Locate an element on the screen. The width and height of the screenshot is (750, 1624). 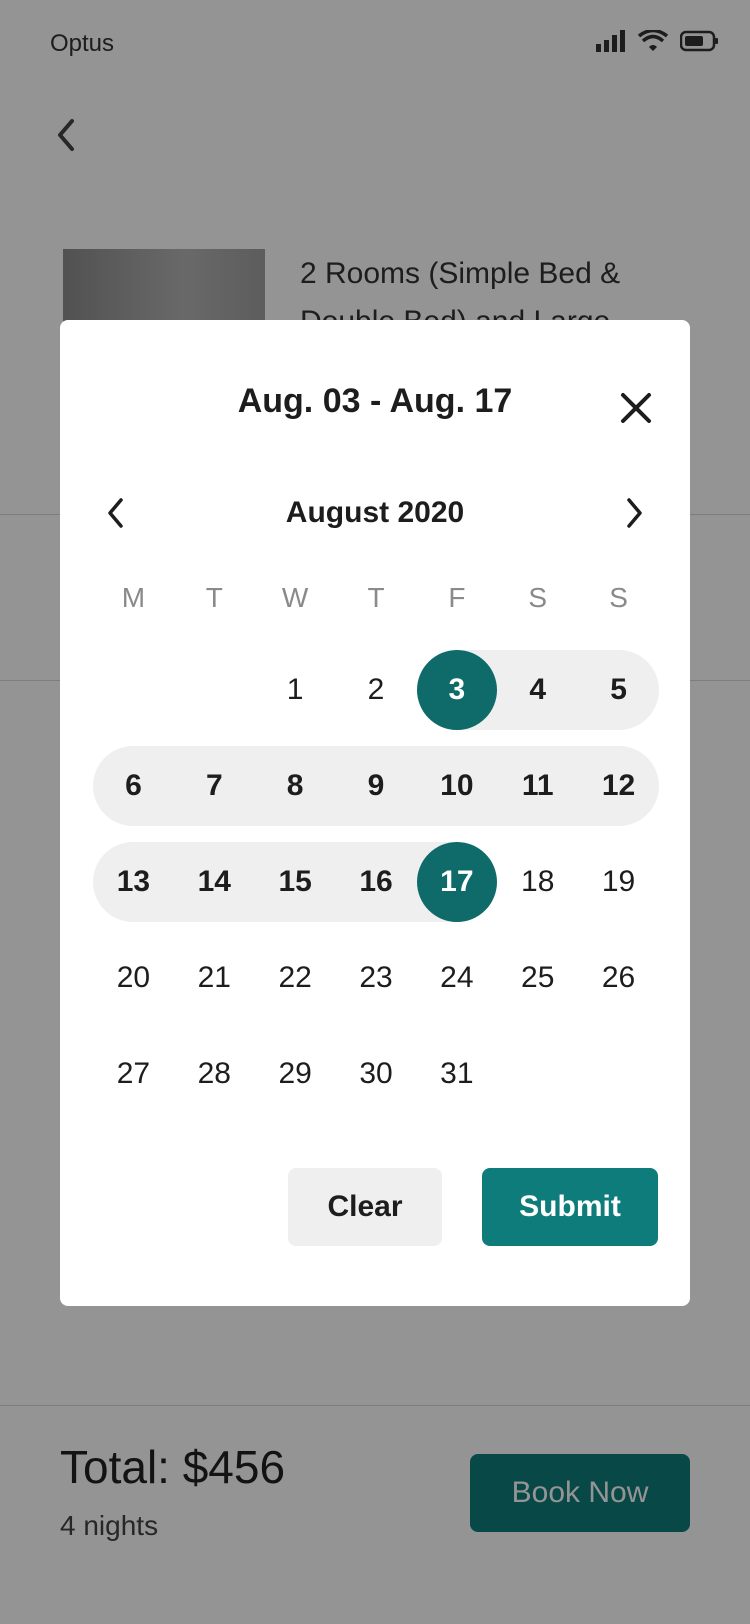
close-button is located at coordinates (636, 408).